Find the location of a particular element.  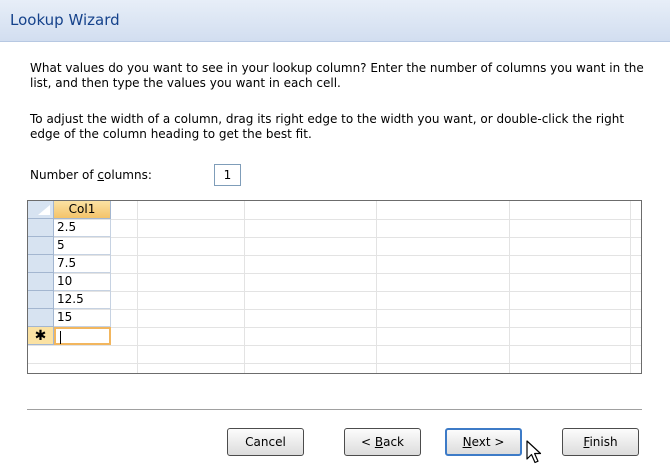

column-header-col1: Col1 is located at coordinates (82, 210).